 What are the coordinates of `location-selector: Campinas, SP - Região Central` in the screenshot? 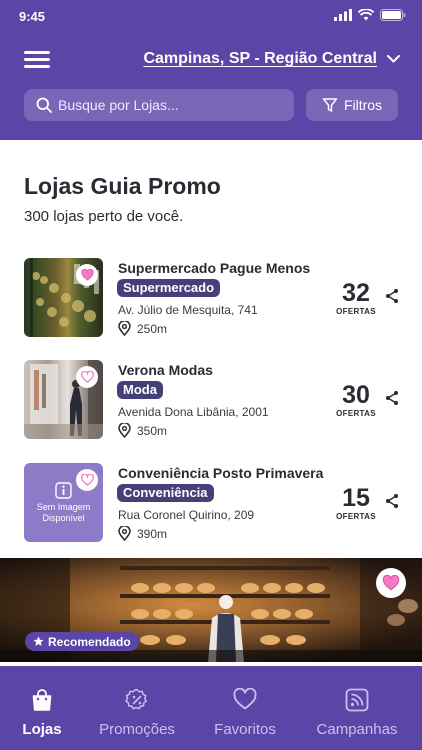 It's located at (271, 59).